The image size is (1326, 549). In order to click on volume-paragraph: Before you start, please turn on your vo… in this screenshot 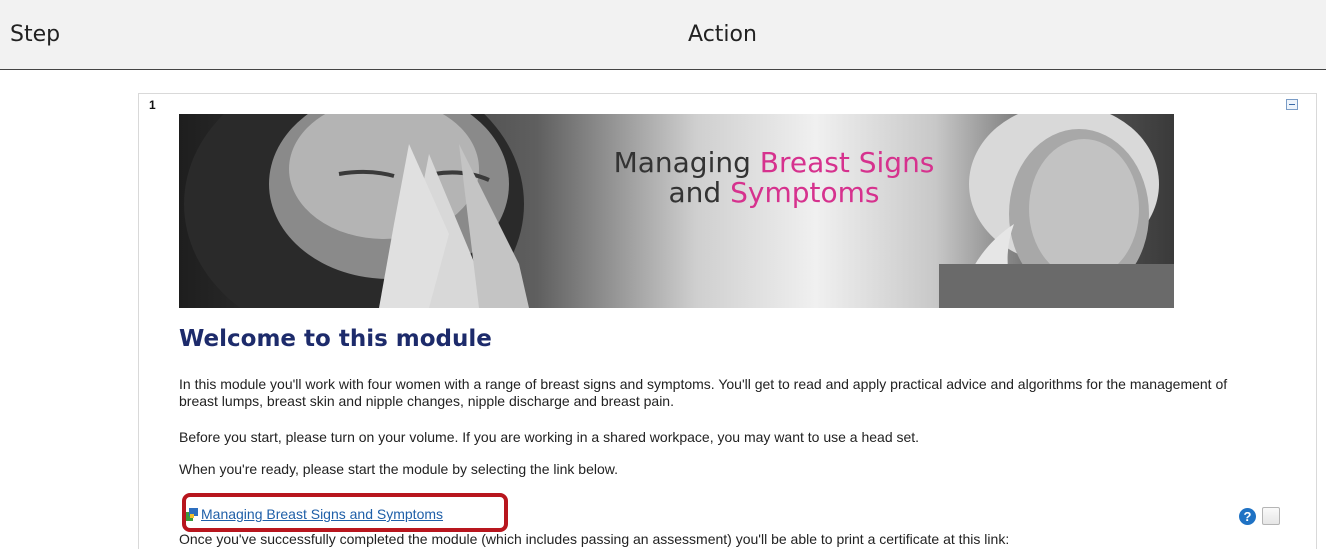, I will do `click(549, 437)`.